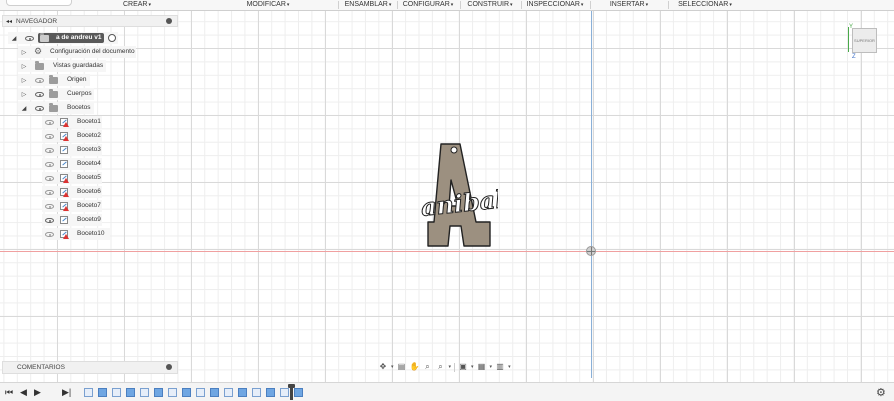 Image resolution: width=894 pixels, height=401 pixels. Describe the element at coordinates (9, 21) in the screenshot. I see `collapse-panel-icon: ◂◂` at that location.